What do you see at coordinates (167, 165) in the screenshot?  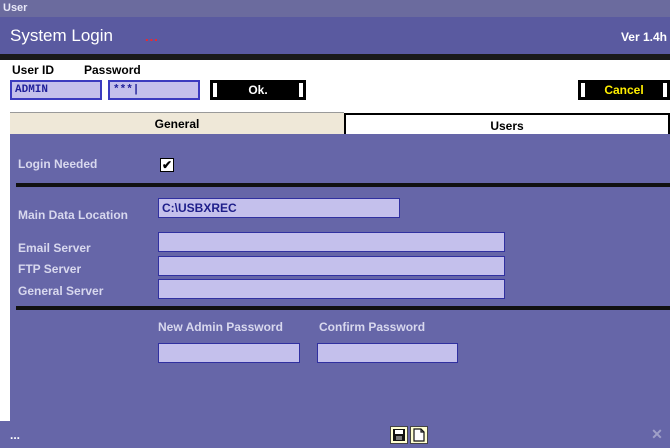 I see `login-needed-checkbox: ✔` at bounding box center [167, 165].